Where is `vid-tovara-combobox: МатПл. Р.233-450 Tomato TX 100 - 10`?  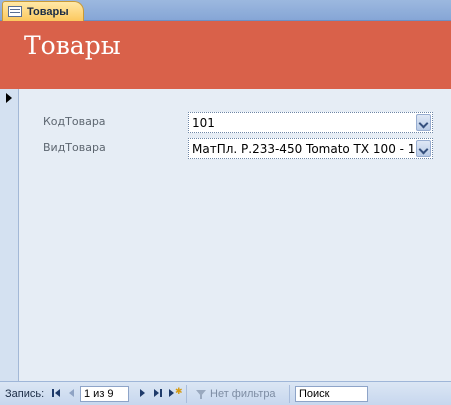 vid-tovara-combobox: МатПл. Р.233-450 Tomato TX 100 - 10 is located at coordinates (310, 148).